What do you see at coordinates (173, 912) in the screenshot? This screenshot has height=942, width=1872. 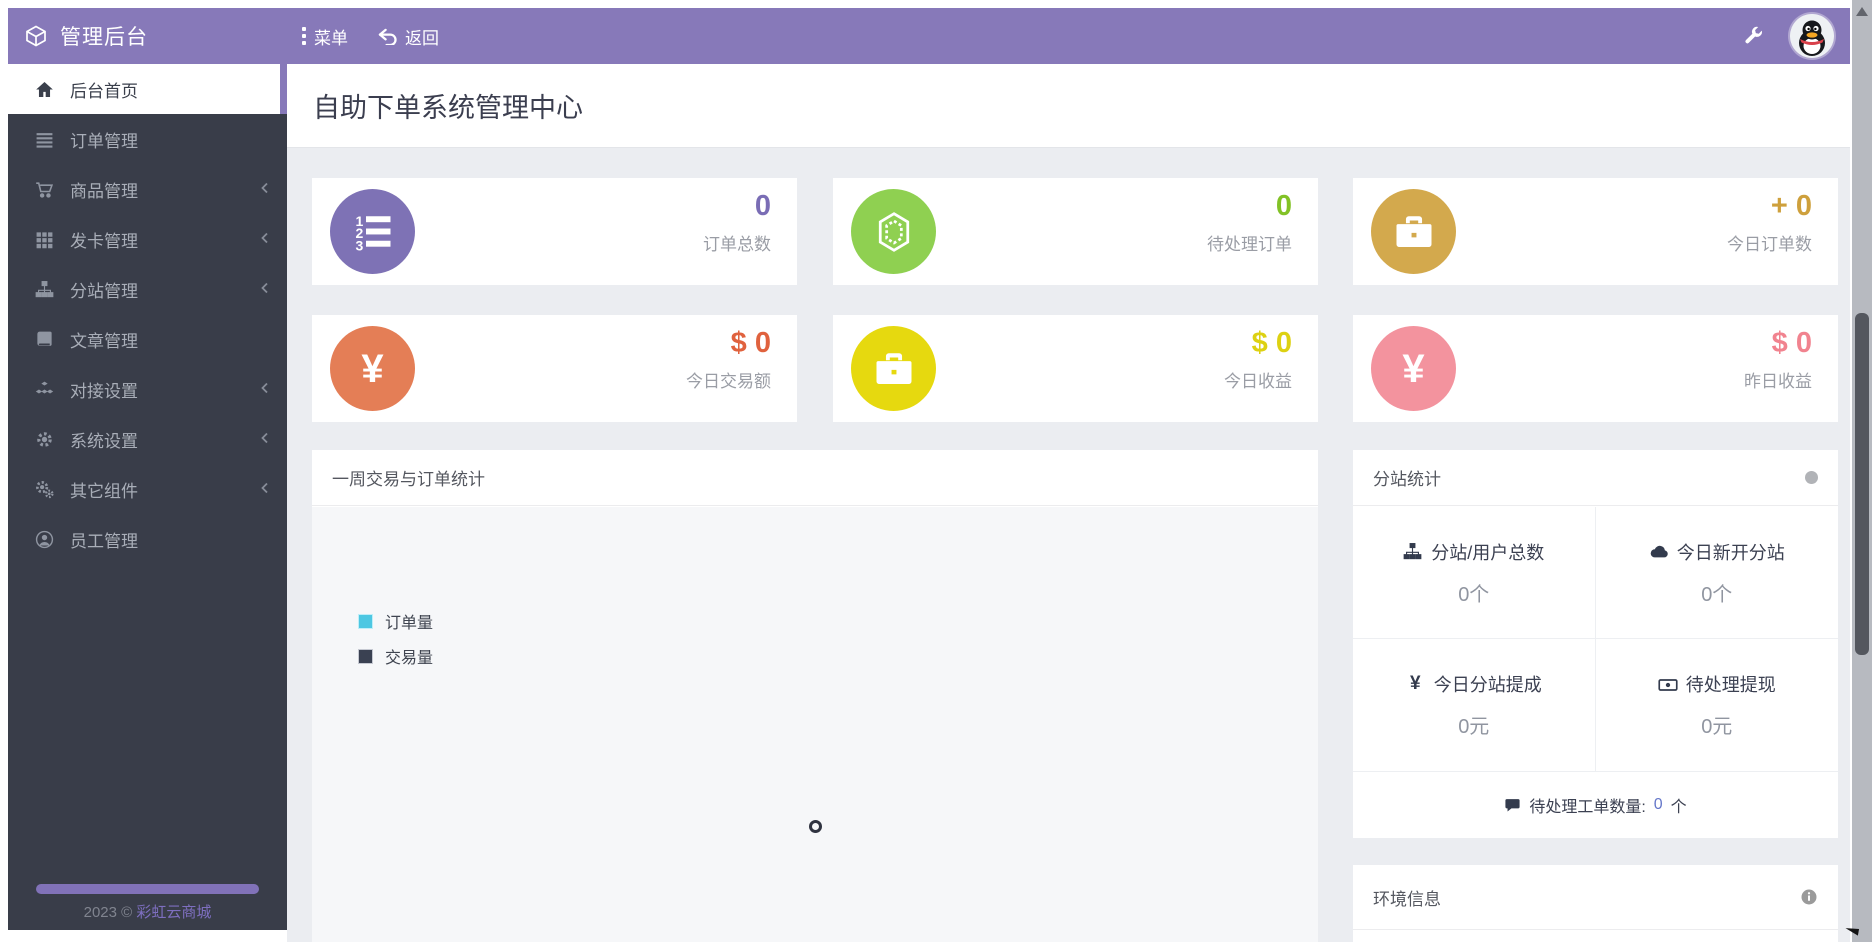 I see `brand-link: 彩虹云商城` at bounding box center [173, 912].